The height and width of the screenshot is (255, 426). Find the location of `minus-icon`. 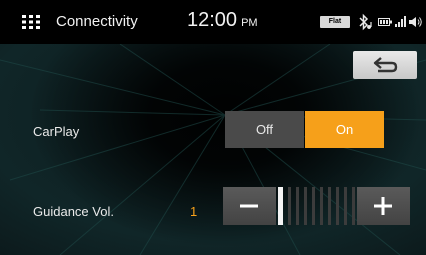

minus-icon is located at coordinates (249, 206).